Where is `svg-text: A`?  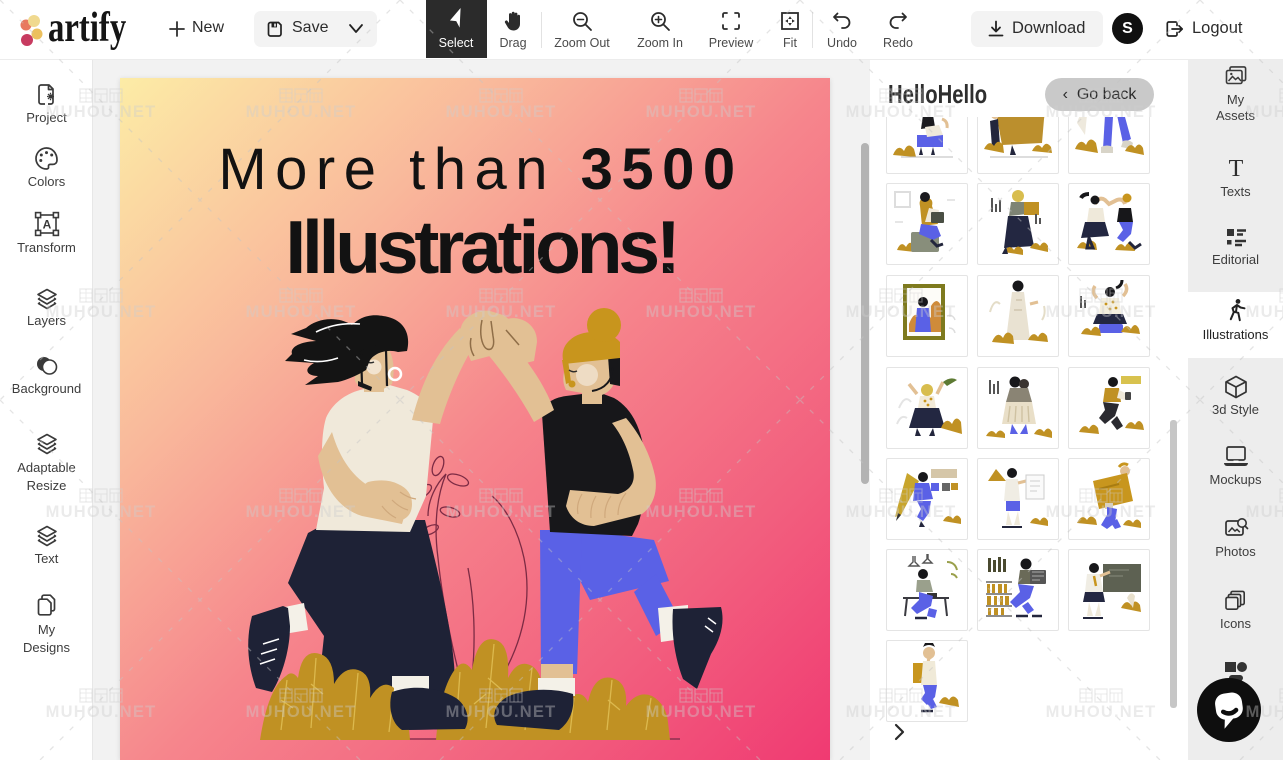 svg-text: A is located at coordinates (46, 225).